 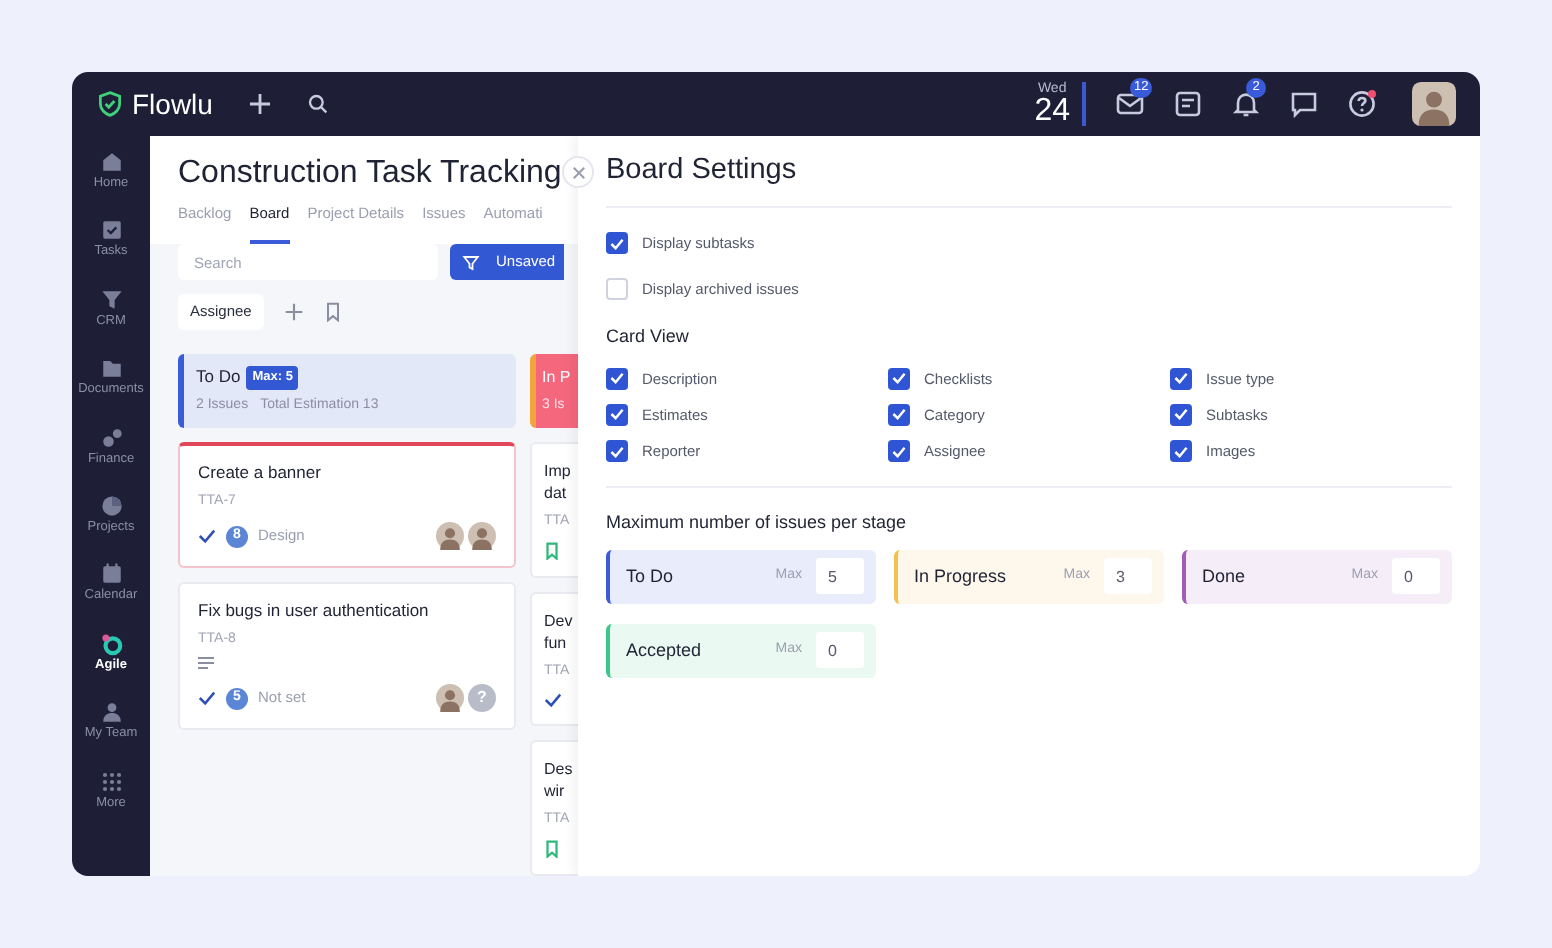 What do you see at coordinates (559, 621) in the screenshot?
I see `card-title: Dev` at bounding box center [559, 621].